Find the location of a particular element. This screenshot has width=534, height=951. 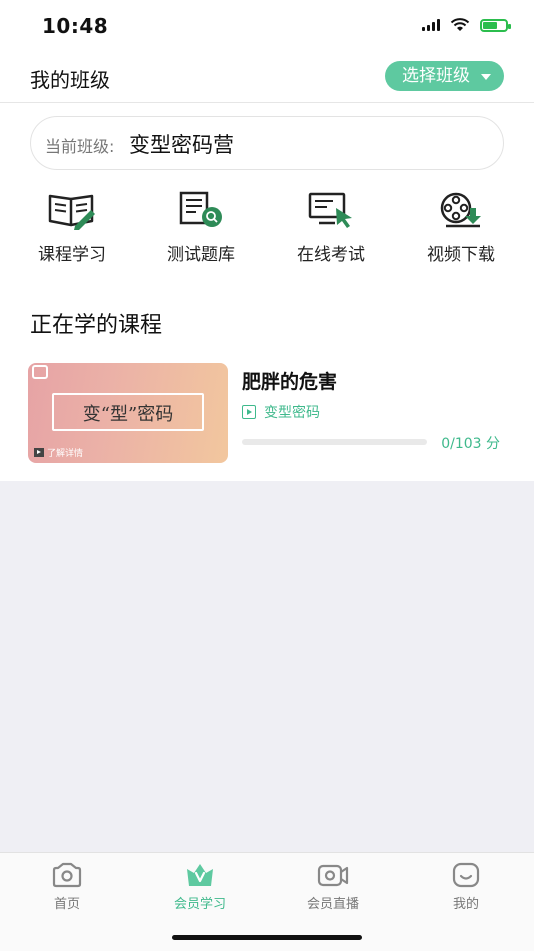

course-thumbnail: 变“型”密码 了解详情 is located at coordinates (128, 413).